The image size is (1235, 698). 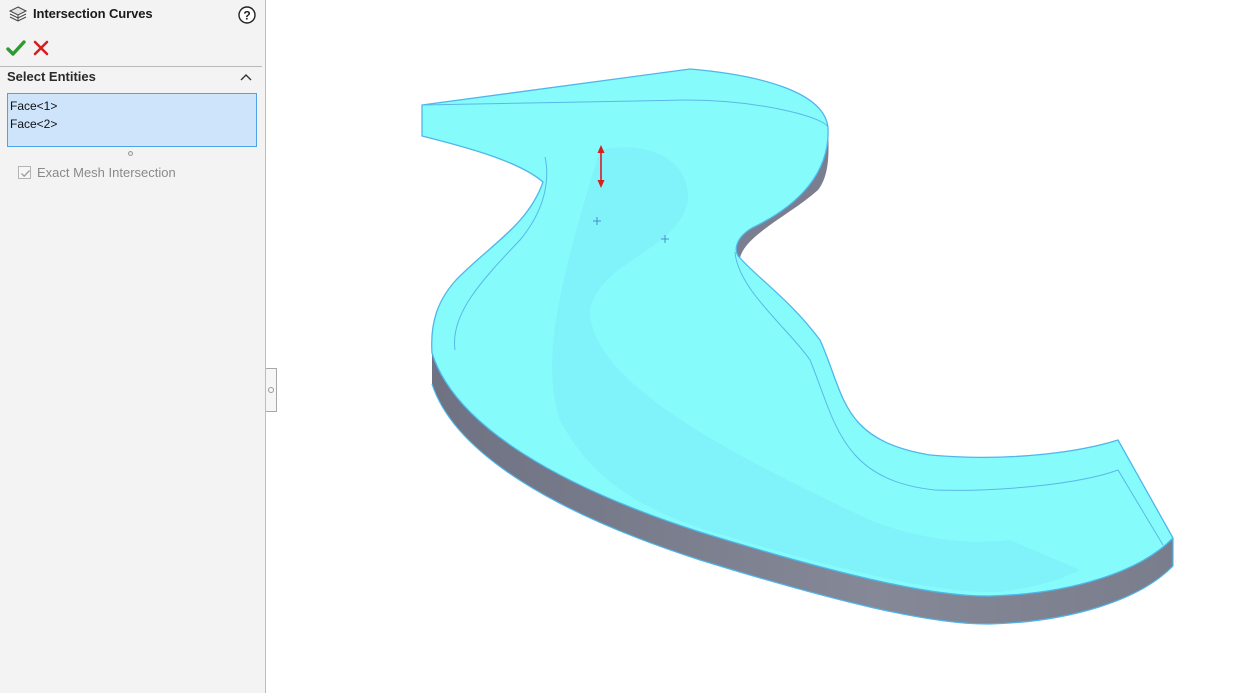 What do you see at coordinates (106, 172) in the screenshot?
I see `exact-mesh-label: Exact Mesh Intersection` at bounding box center [106, 172].